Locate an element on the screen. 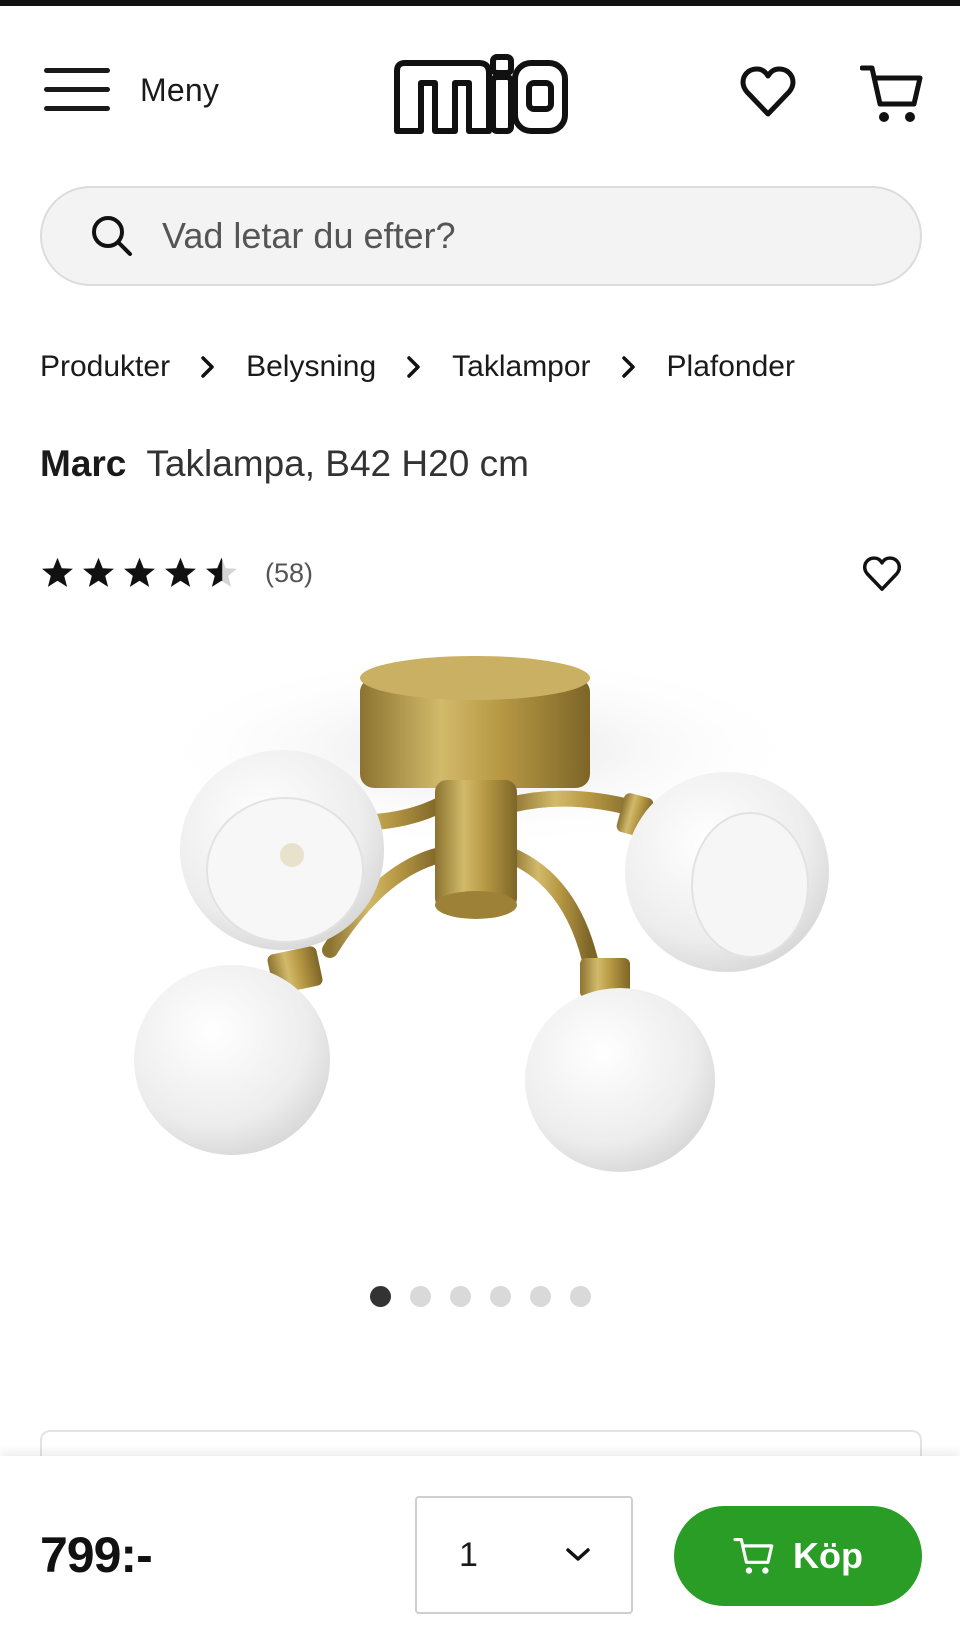  product-name: Taklampa, B42 H20 cm is located at coordinates (337, 463).